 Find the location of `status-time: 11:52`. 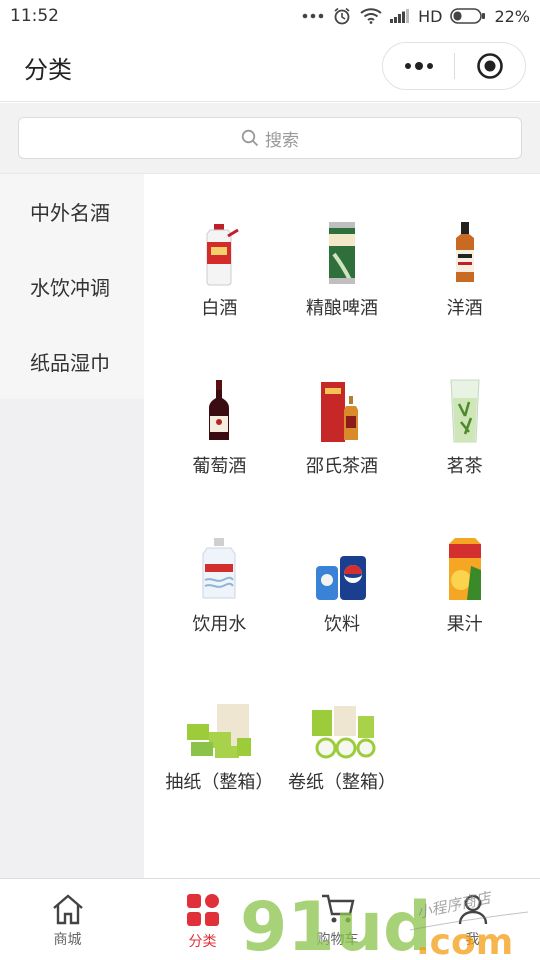

status-time: 11:52 is located at coordinates (34, 16).